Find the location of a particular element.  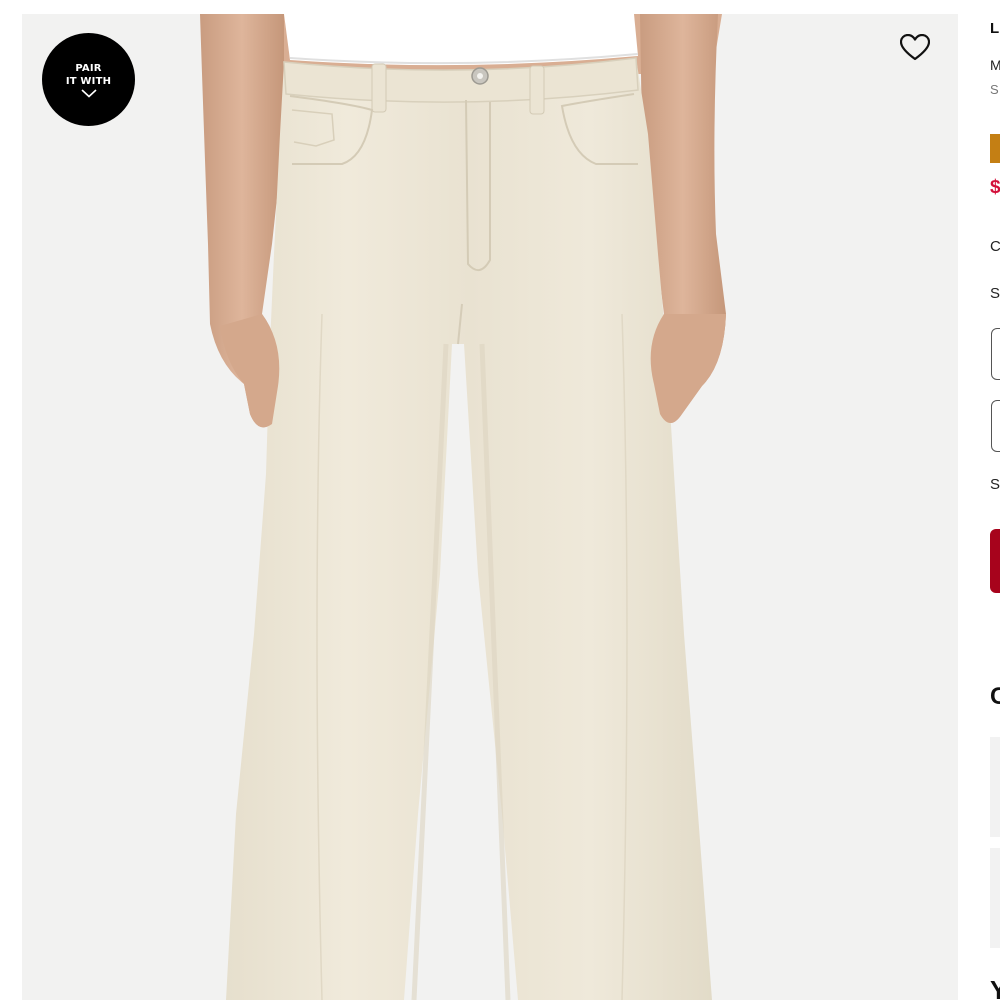

product-info-column: L M S $ C S S C Y is located at coordinates (995, 500).